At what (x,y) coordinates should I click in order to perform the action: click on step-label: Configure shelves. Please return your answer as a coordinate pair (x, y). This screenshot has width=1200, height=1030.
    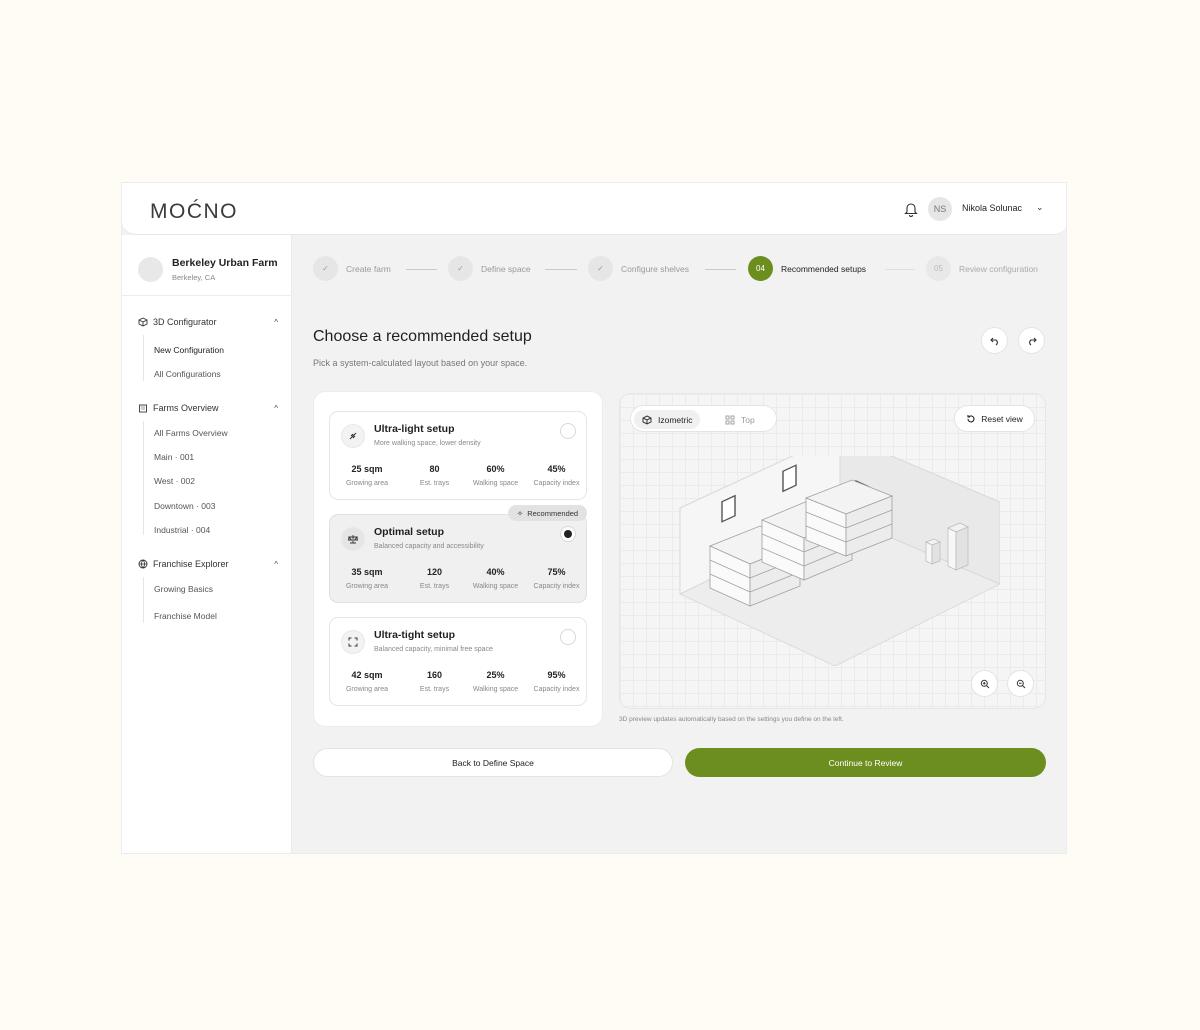
    Looking at the image, I should click on (655, 268).